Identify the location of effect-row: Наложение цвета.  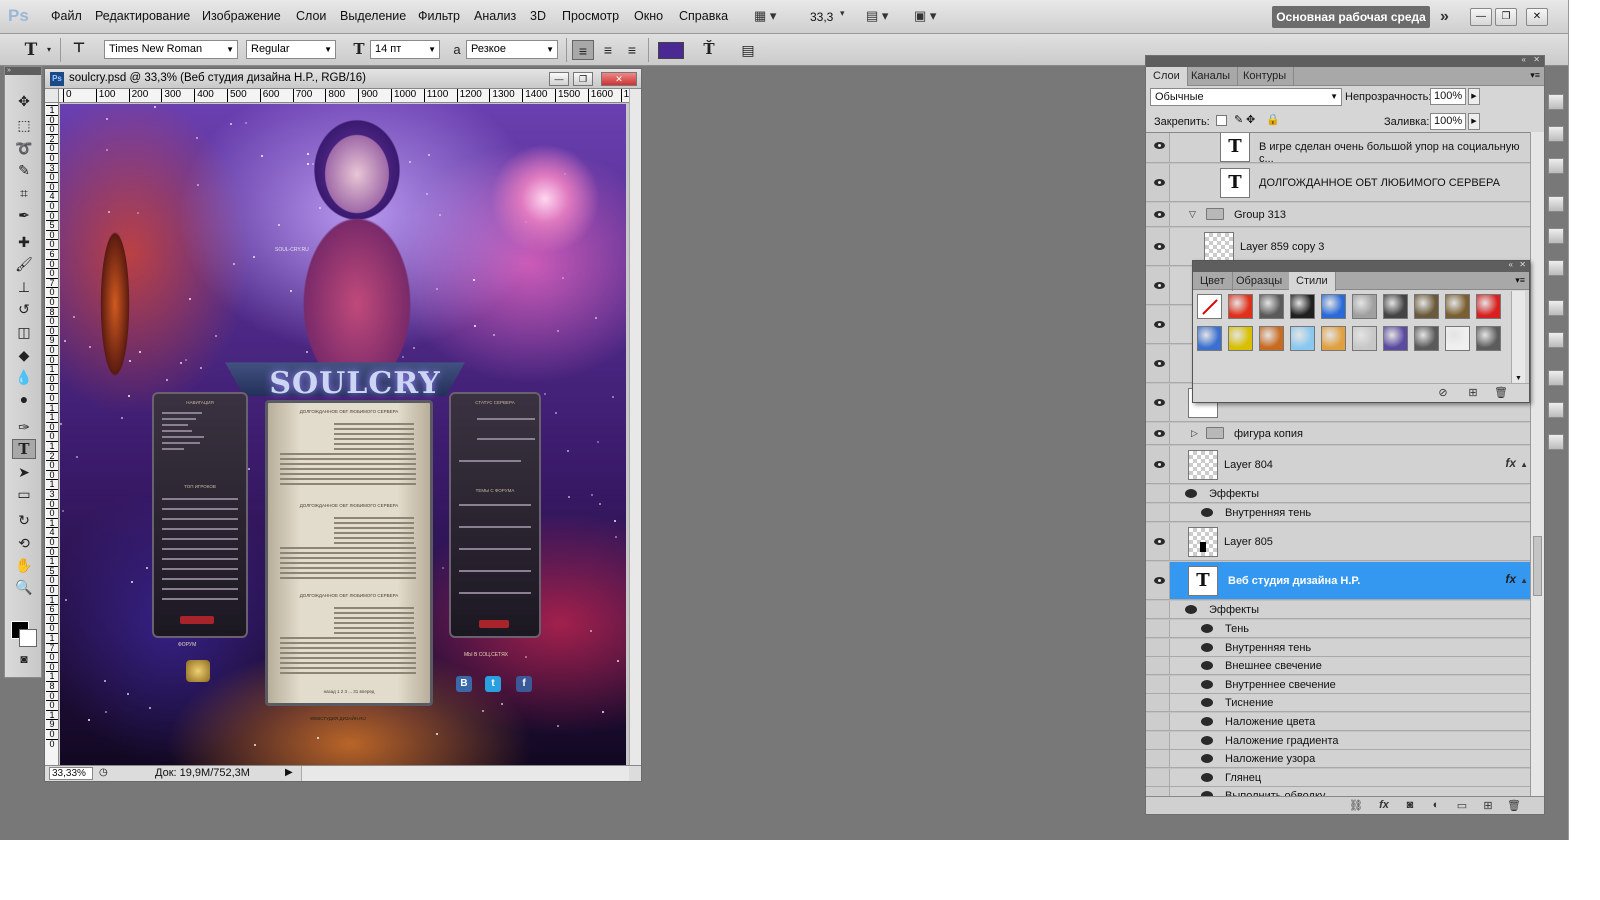
(1338, 722).